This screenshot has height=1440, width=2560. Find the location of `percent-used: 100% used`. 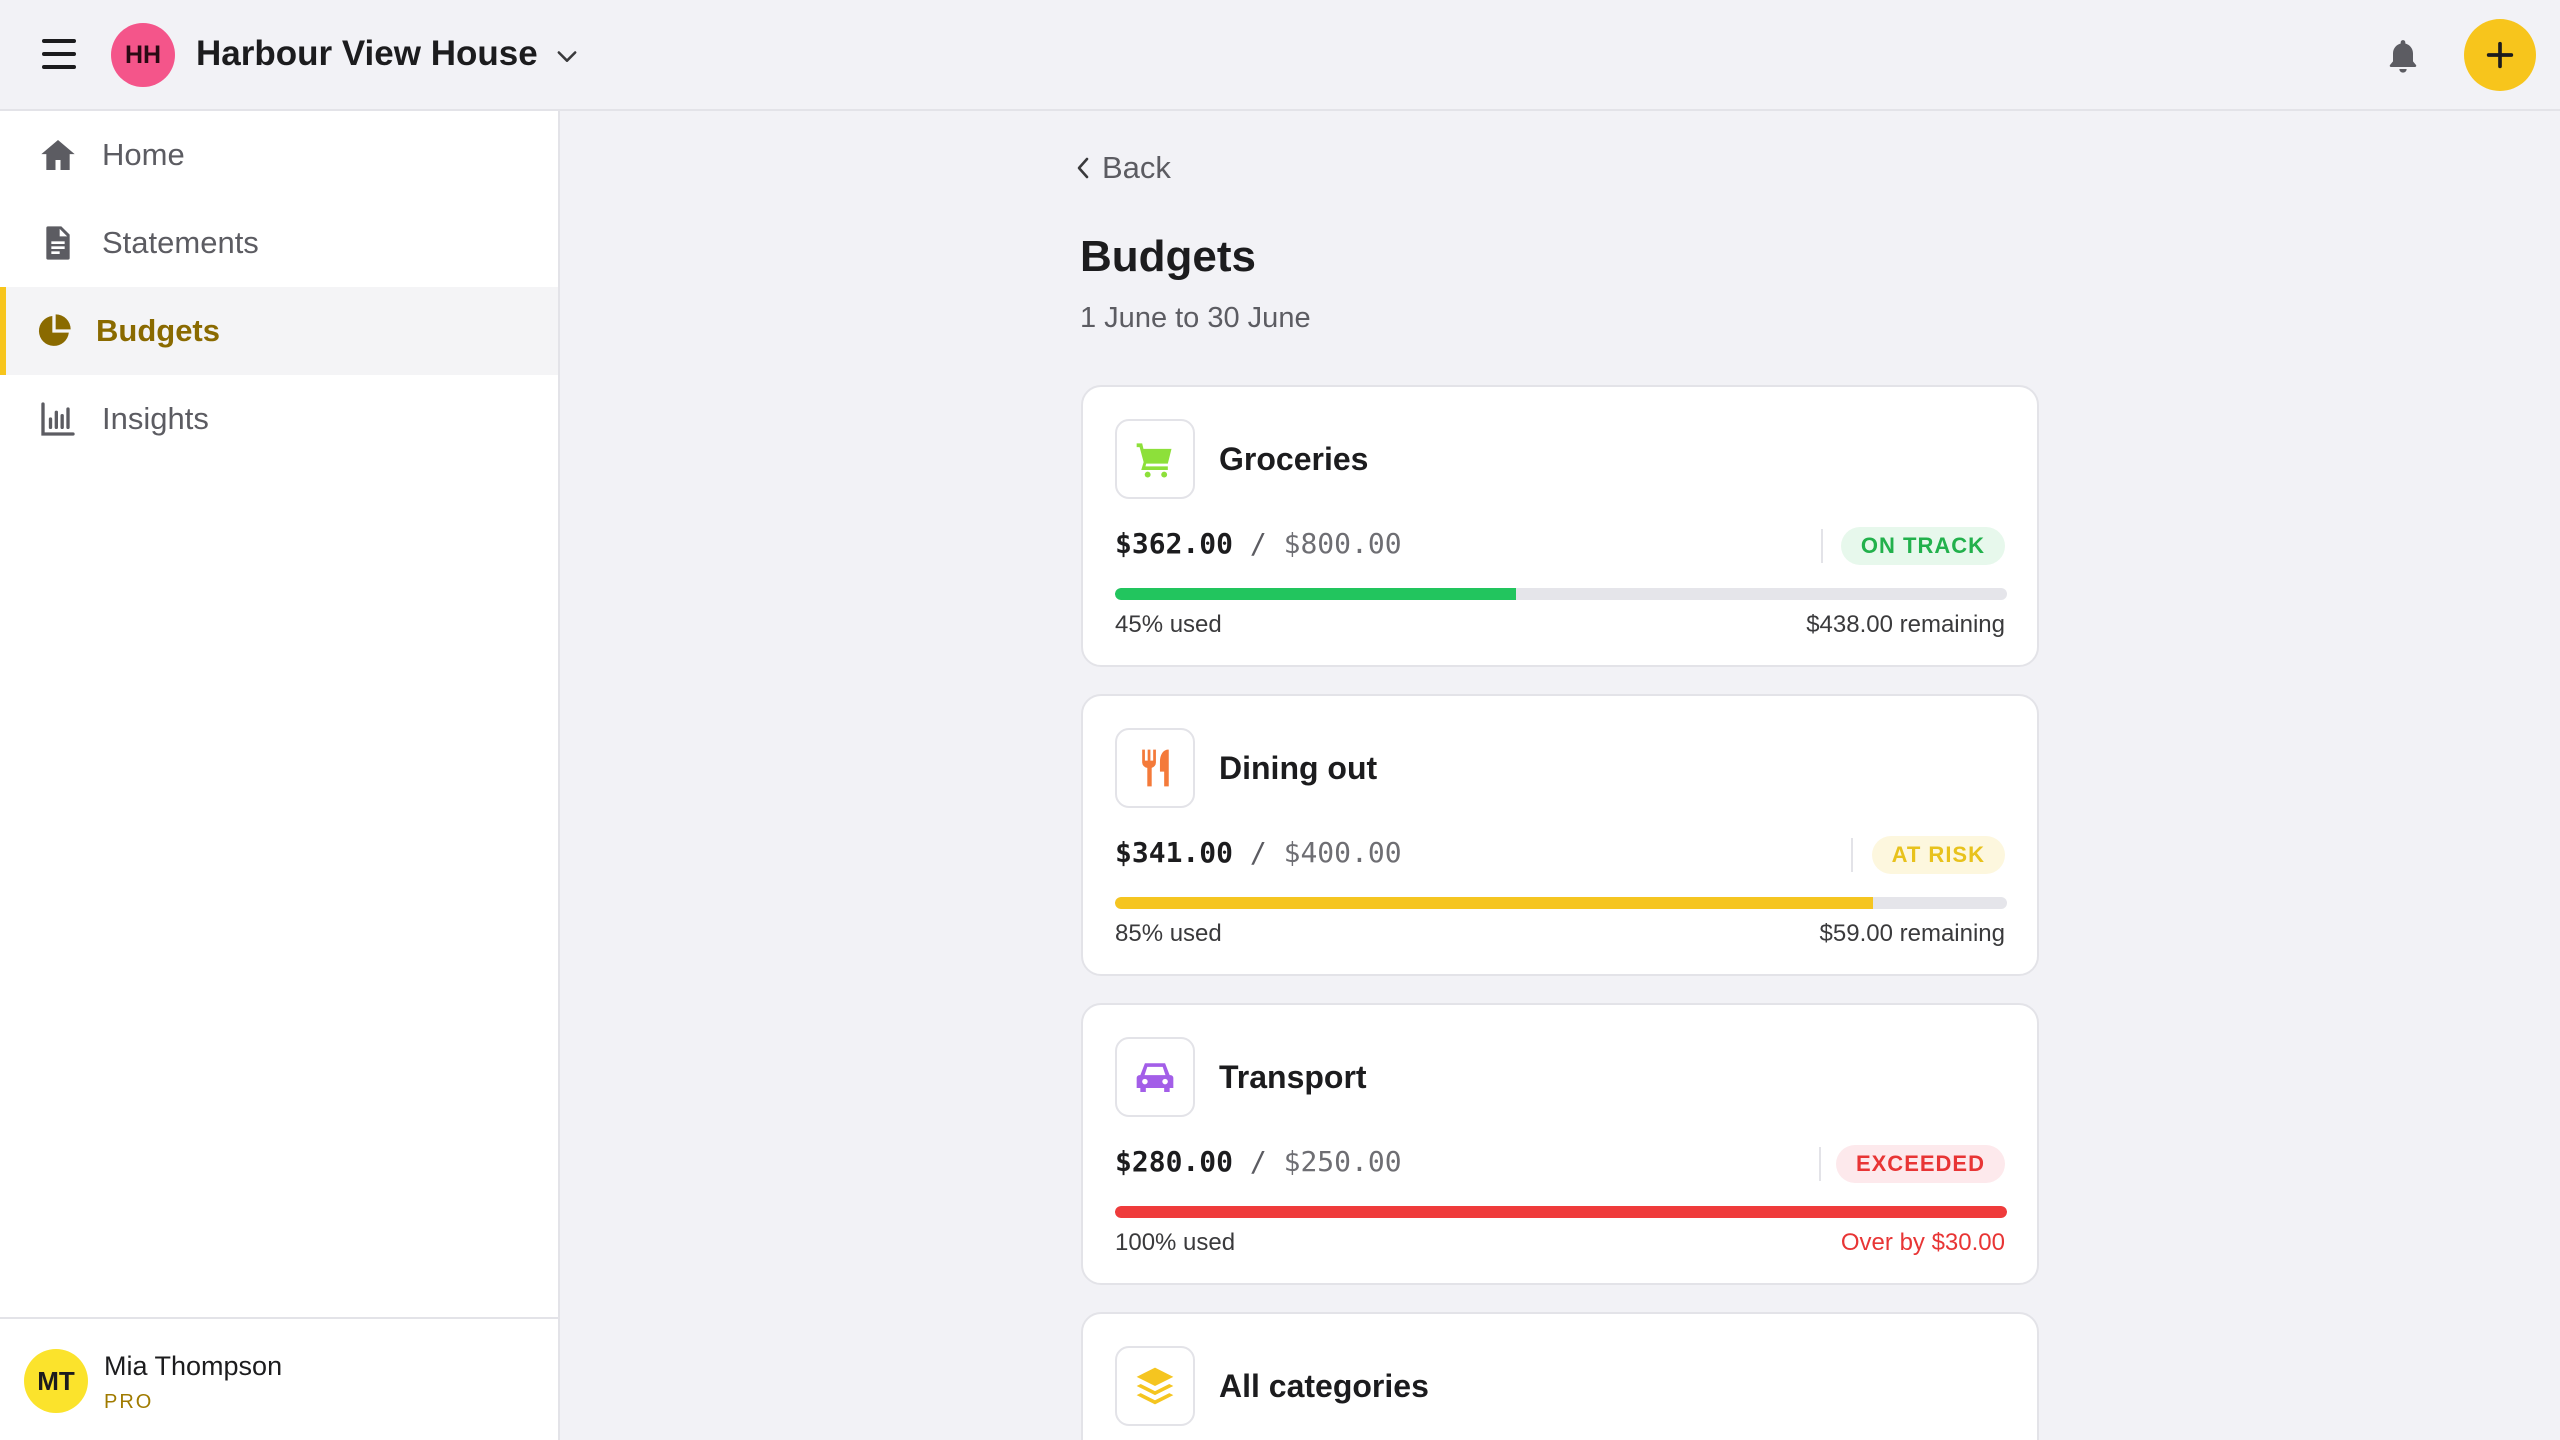

percent-used: 100% used is located at coordinates (1175, 1242).